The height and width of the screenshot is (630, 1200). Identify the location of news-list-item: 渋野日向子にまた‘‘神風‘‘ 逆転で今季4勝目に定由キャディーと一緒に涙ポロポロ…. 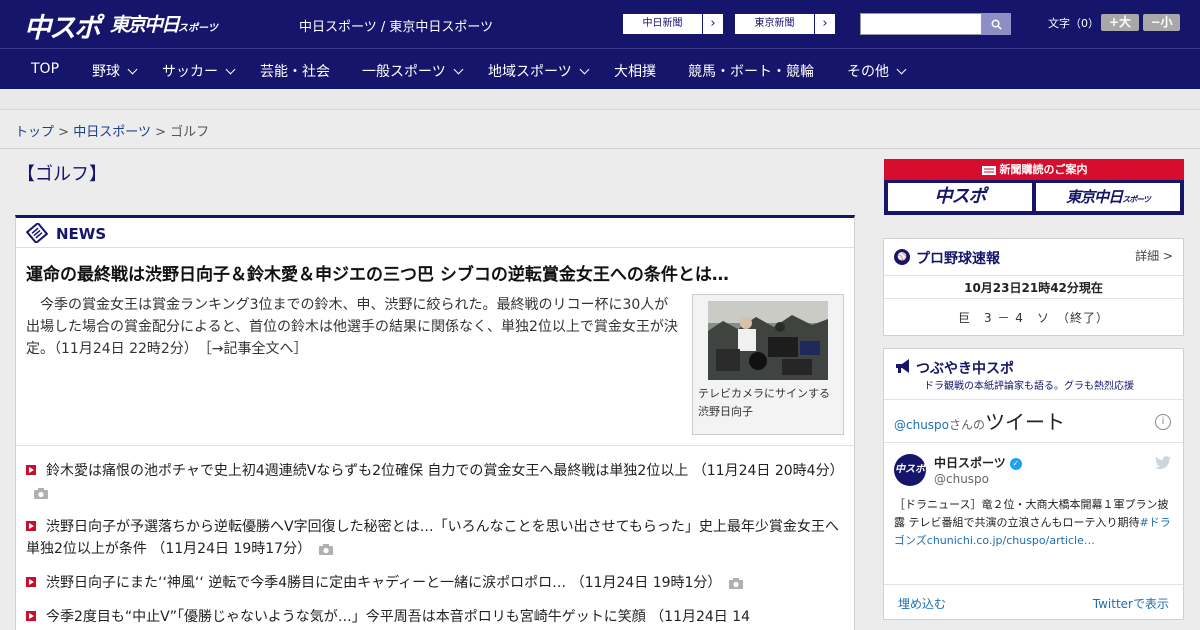
(436, 583).